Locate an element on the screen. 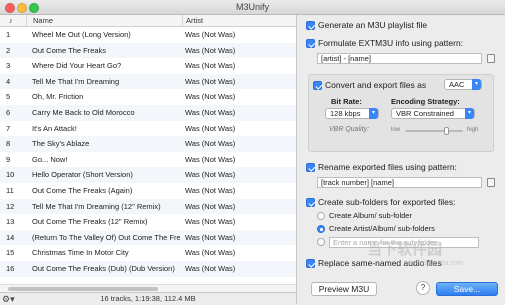  radio-artist-album-label: Create Artist/Album/ sub-folders is located at coordinates (382, 228).